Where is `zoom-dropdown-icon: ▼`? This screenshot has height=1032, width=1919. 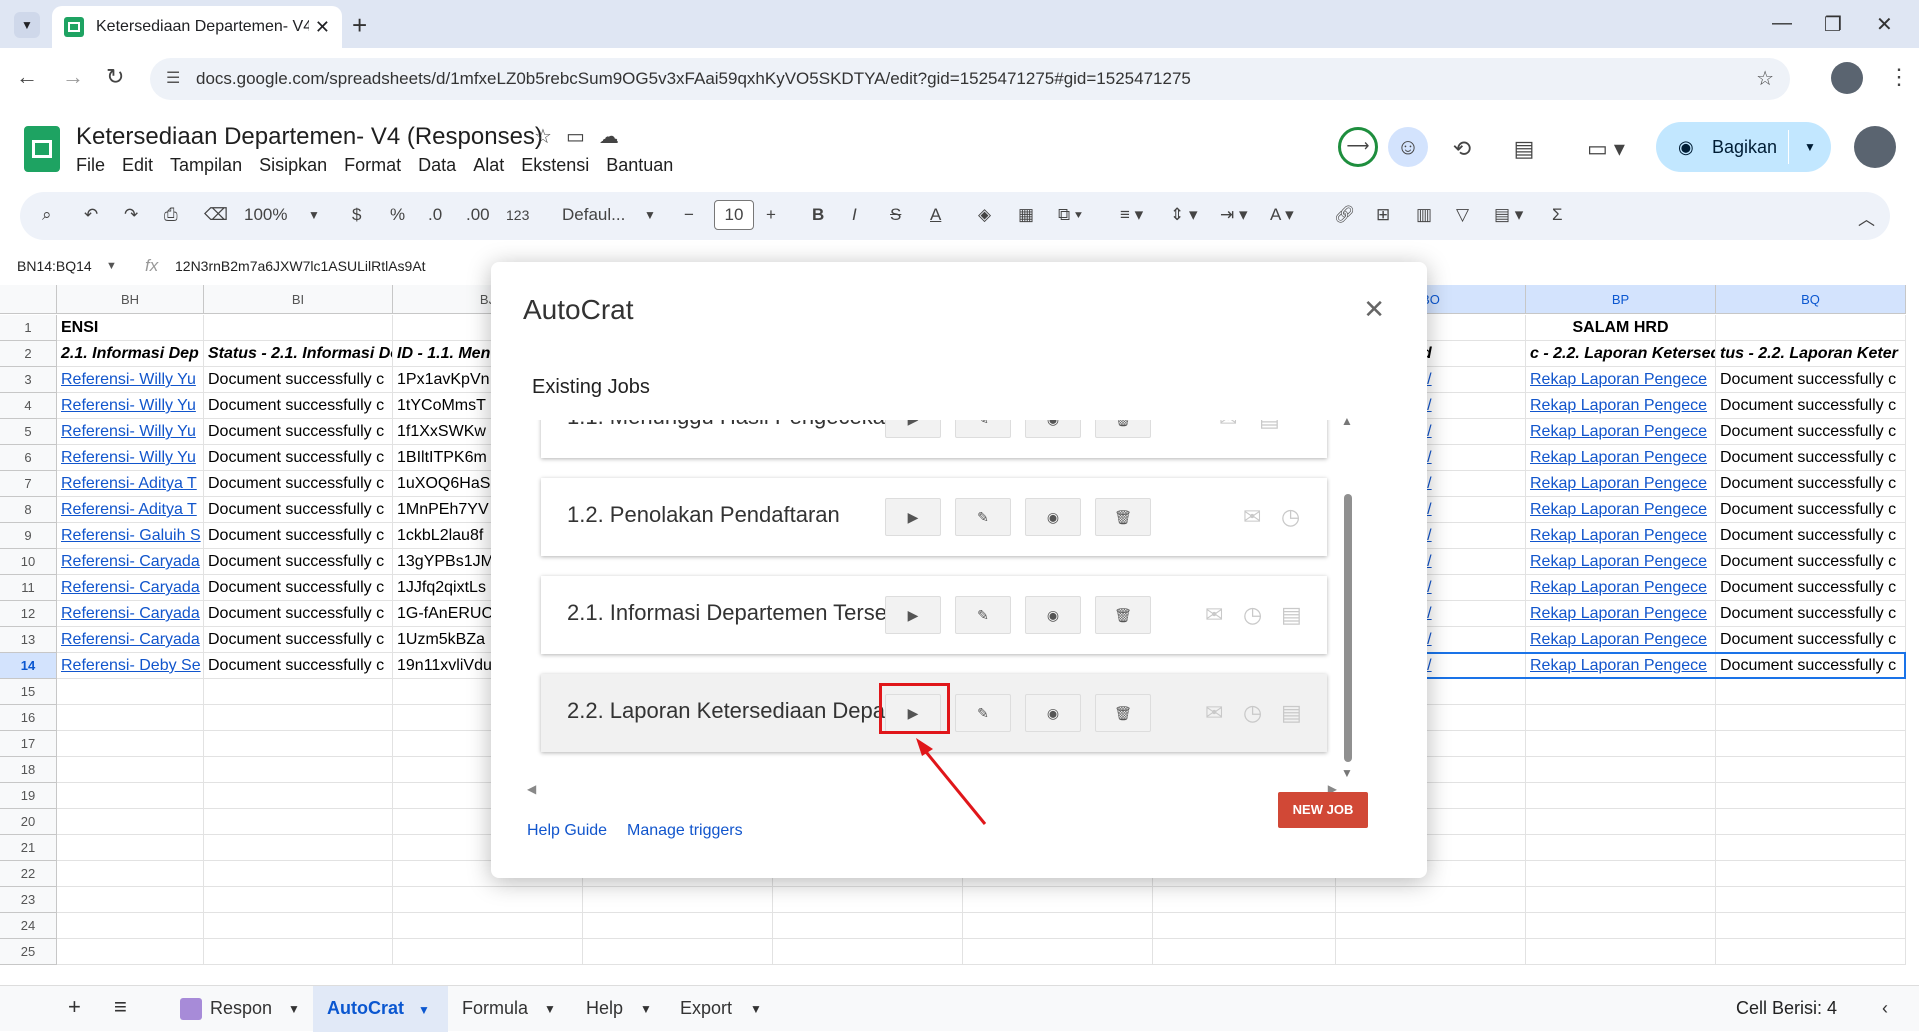 zoom-dropdown-icon: ▼ is located at coordinates (314, 215).